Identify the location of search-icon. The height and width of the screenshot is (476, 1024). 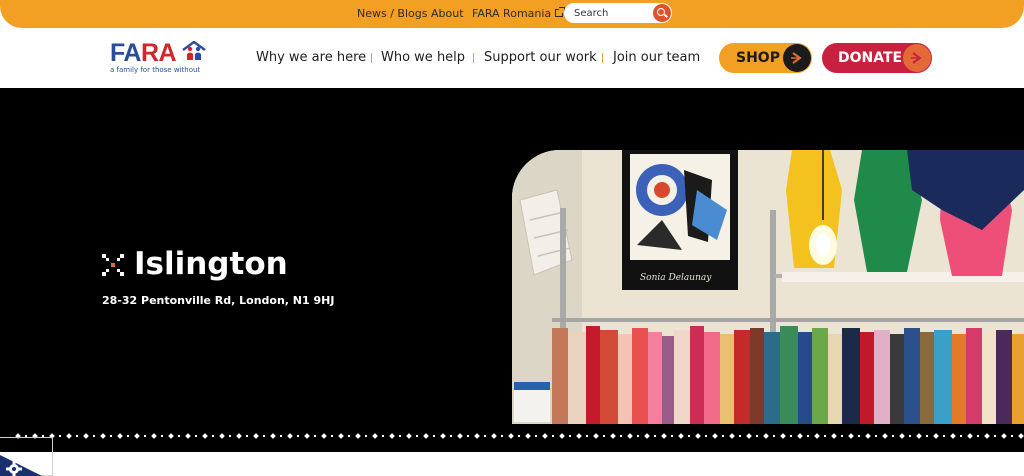
(662, 13).